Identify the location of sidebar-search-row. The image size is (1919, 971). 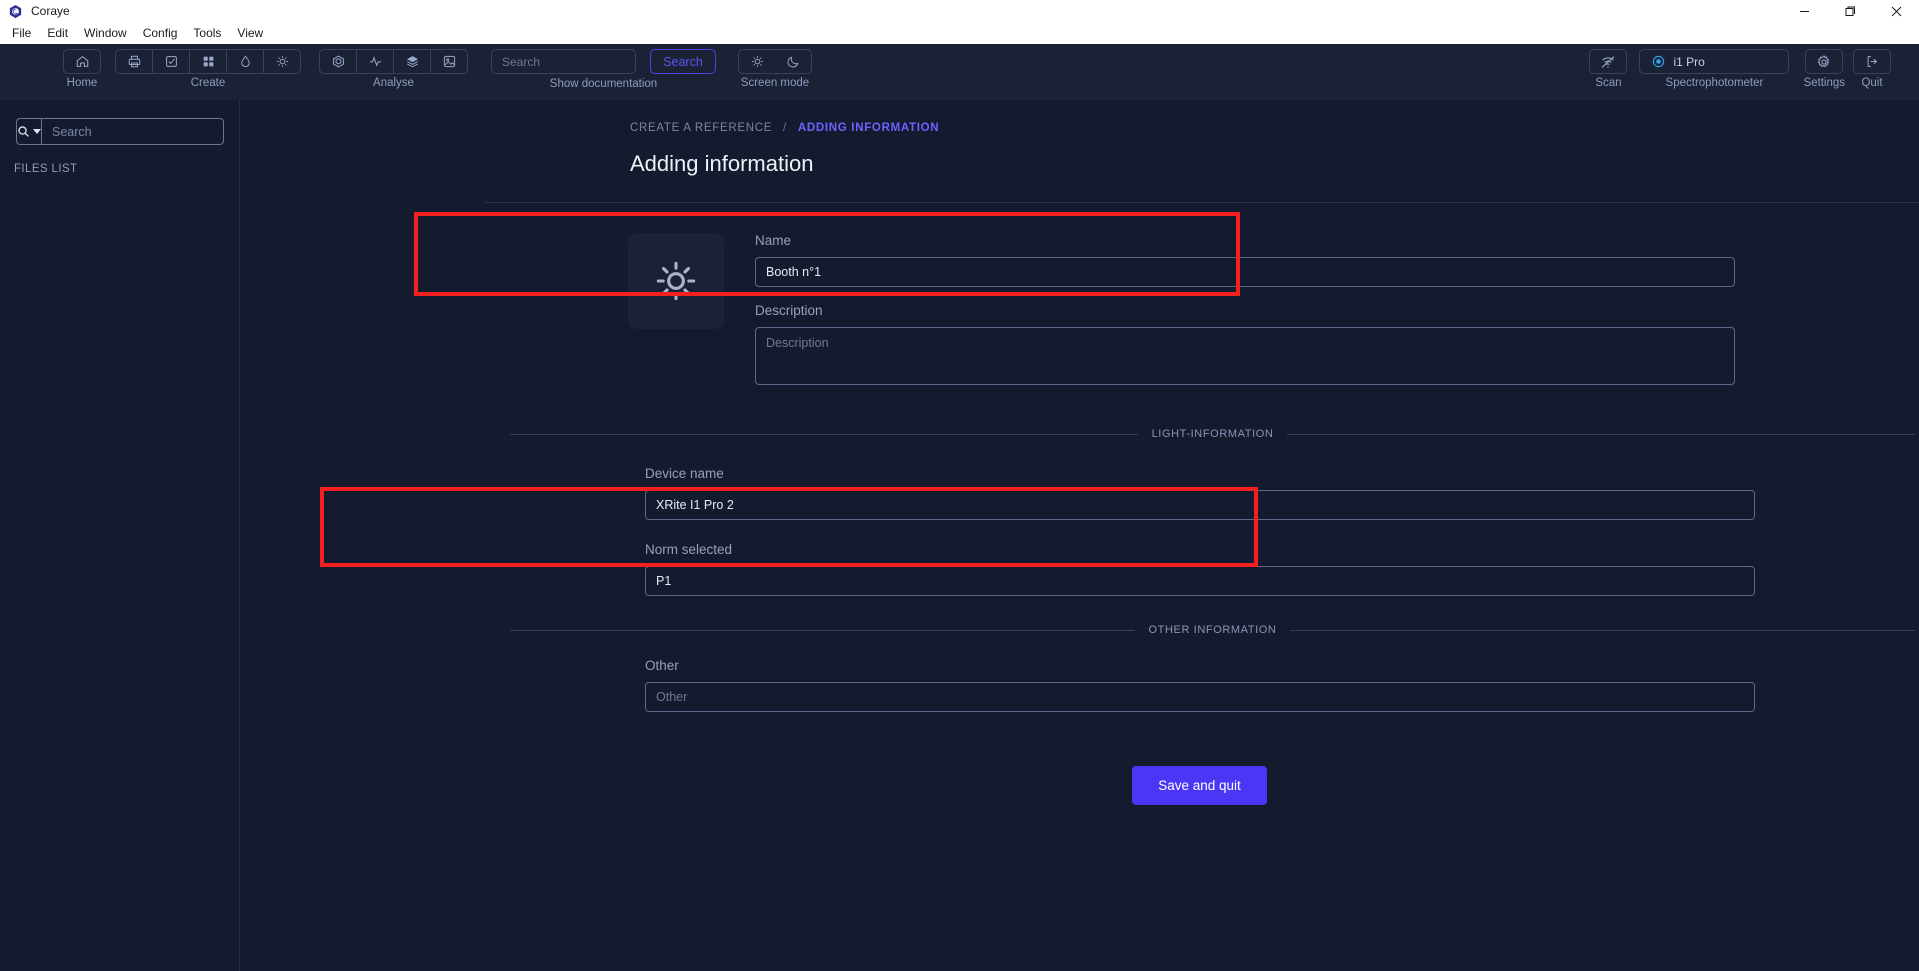
(119, 131).